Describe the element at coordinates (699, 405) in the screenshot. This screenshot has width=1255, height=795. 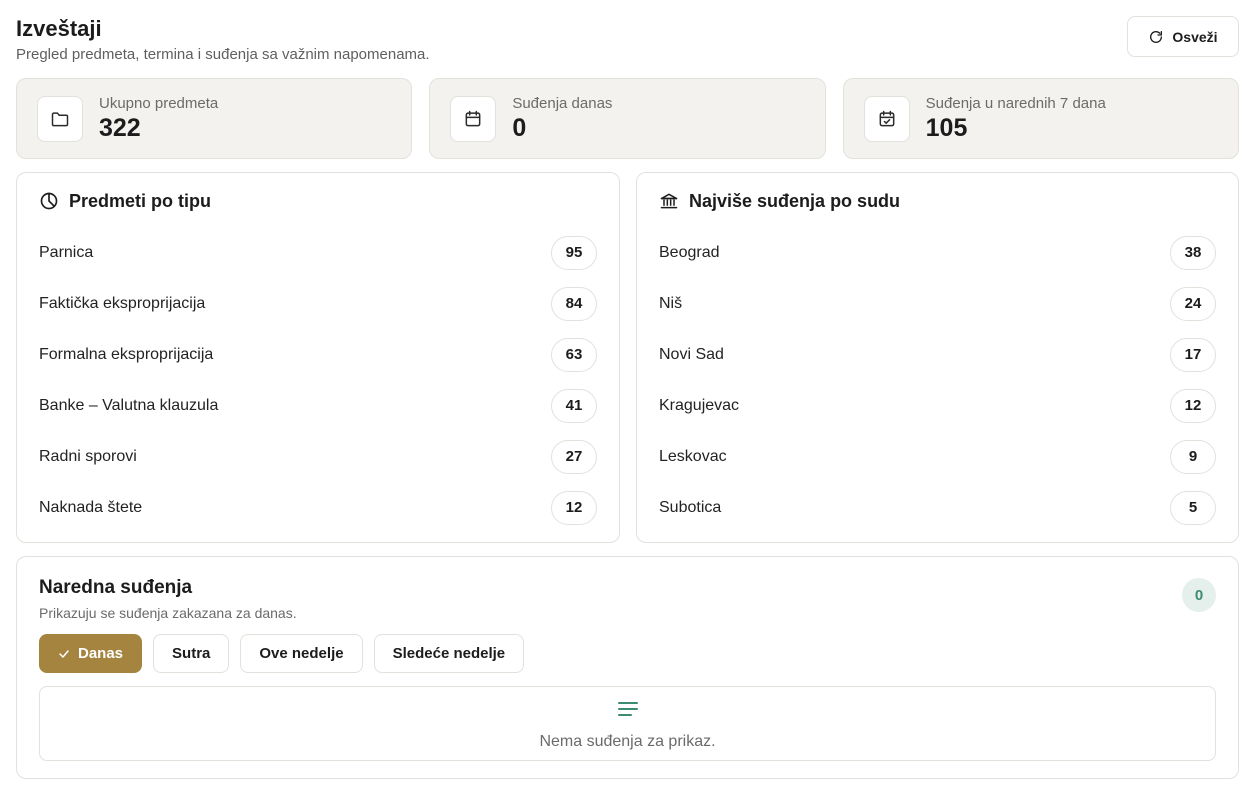
I see `row-label: Kragujevac` at that location.